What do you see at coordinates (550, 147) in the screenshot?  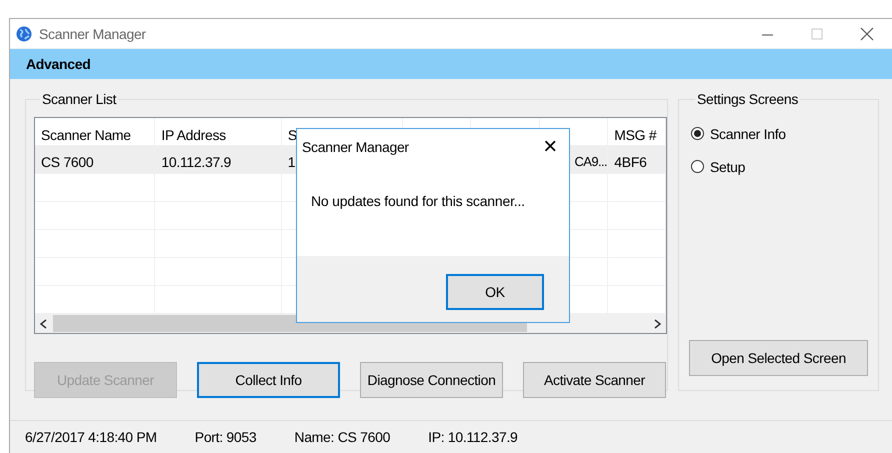 I see `close-button: ×` at bounding box center [550, 147].